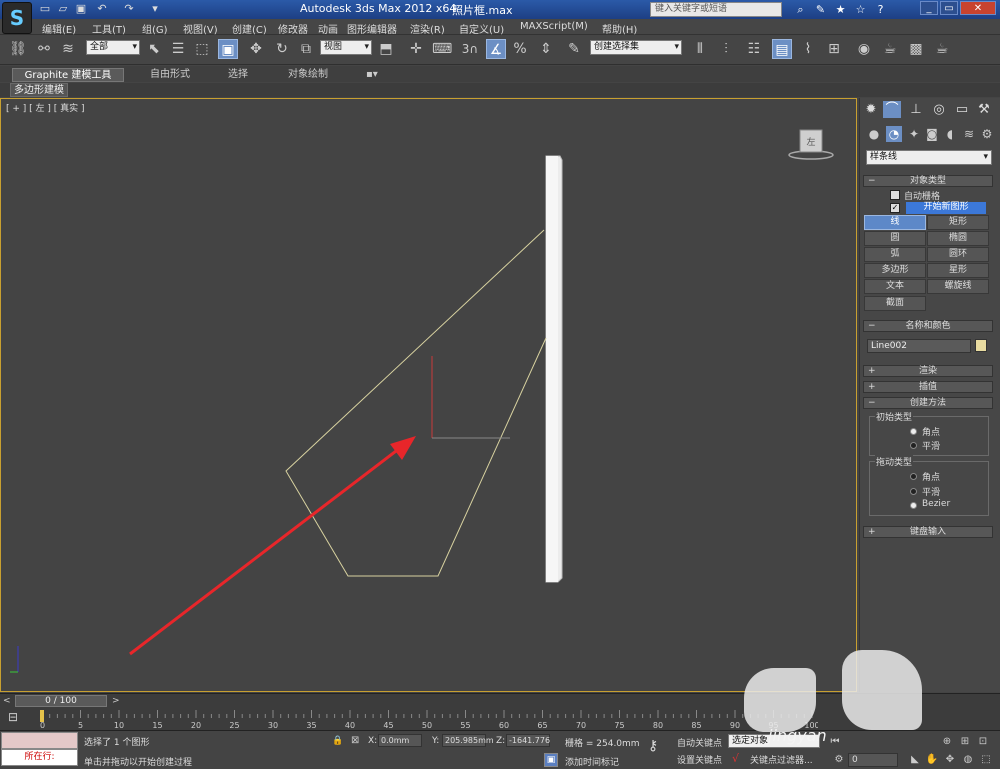 Image resolution: width=1000 pixels, height=769 pixels. What do you see at coordinates (178, 49) in the screenshot?
I see `select-by-name-icon: ☰` at bounding box center [178, 49].